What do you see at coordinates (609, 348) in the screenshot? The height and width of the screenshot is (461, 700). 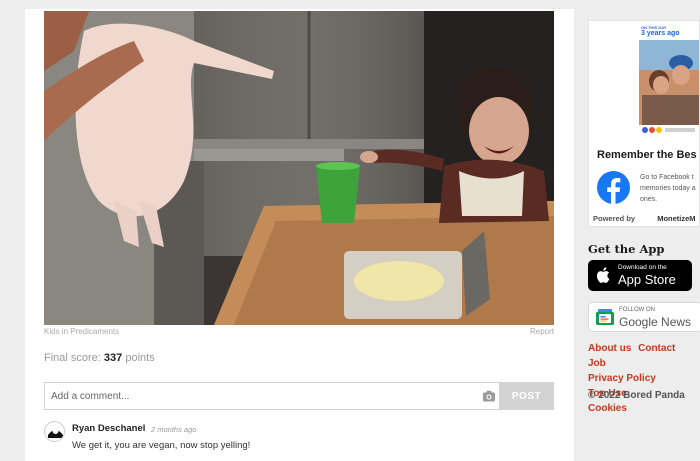 I see `link-about-us: About us` at bounding box center [609, 348].